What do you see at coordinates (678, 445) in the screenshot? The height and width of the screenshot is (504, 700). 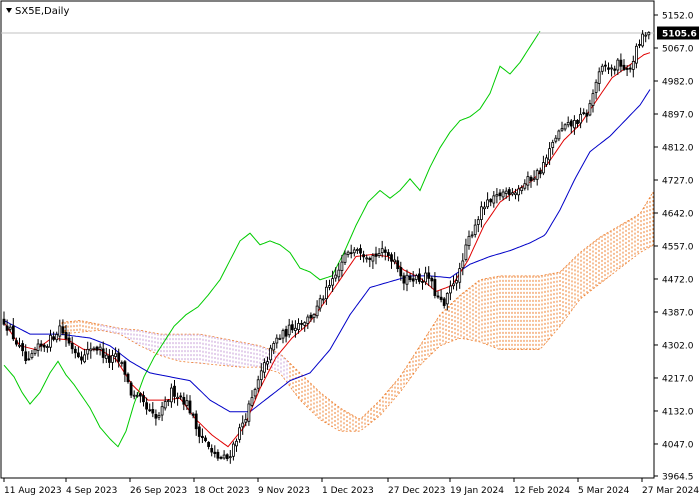 I see `y-tick-label: 4047.0` at bounding box center [678, 445].